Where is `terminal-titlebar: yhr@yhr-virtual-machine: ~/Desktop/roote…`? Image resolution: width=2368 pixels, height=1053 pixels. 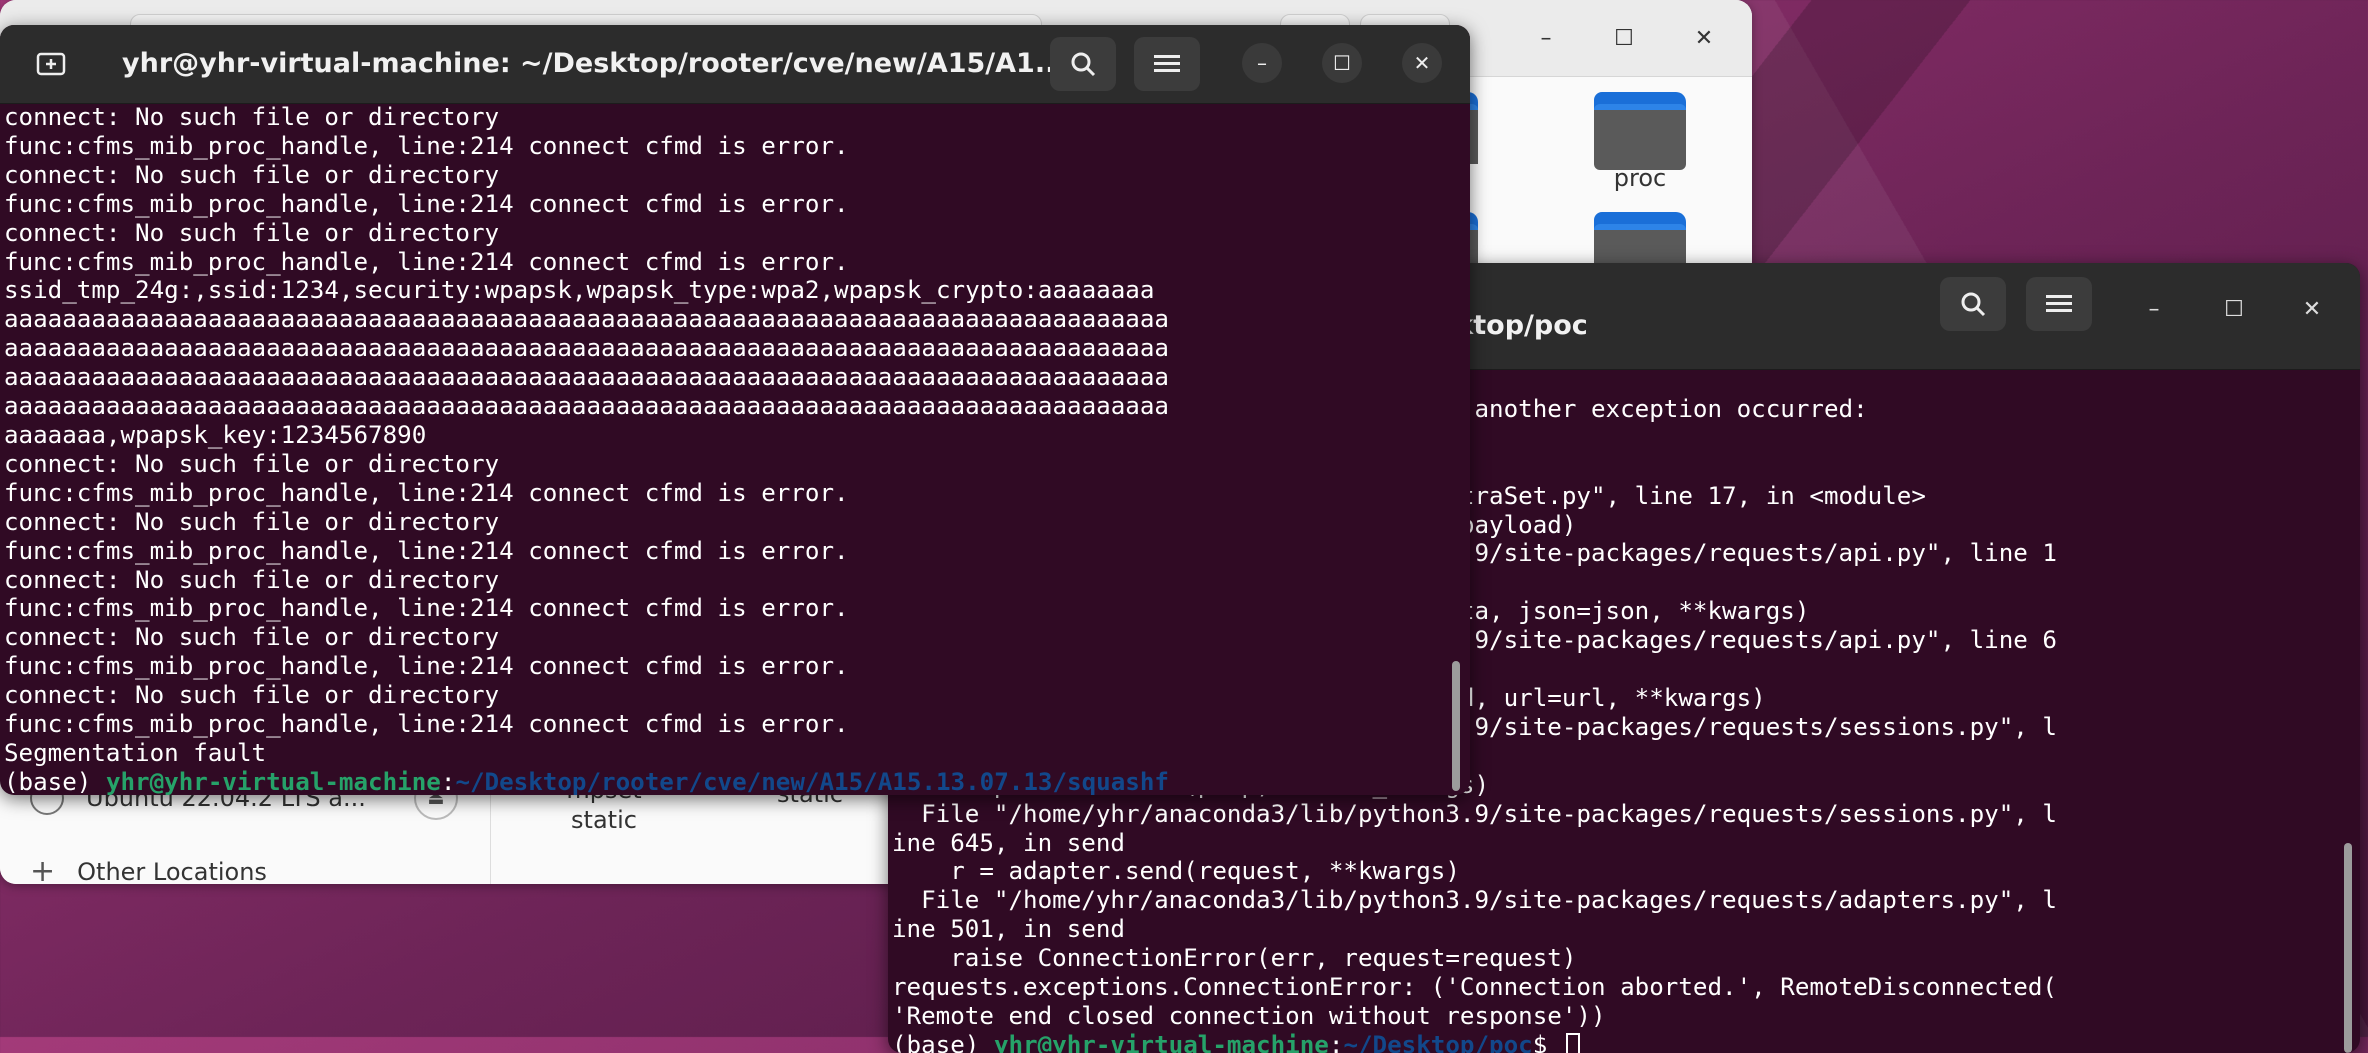
terminal-titlebar: yhr@yhr-virtual-machine: ~/Desktop/roote… is located at coordinates (735, 64).